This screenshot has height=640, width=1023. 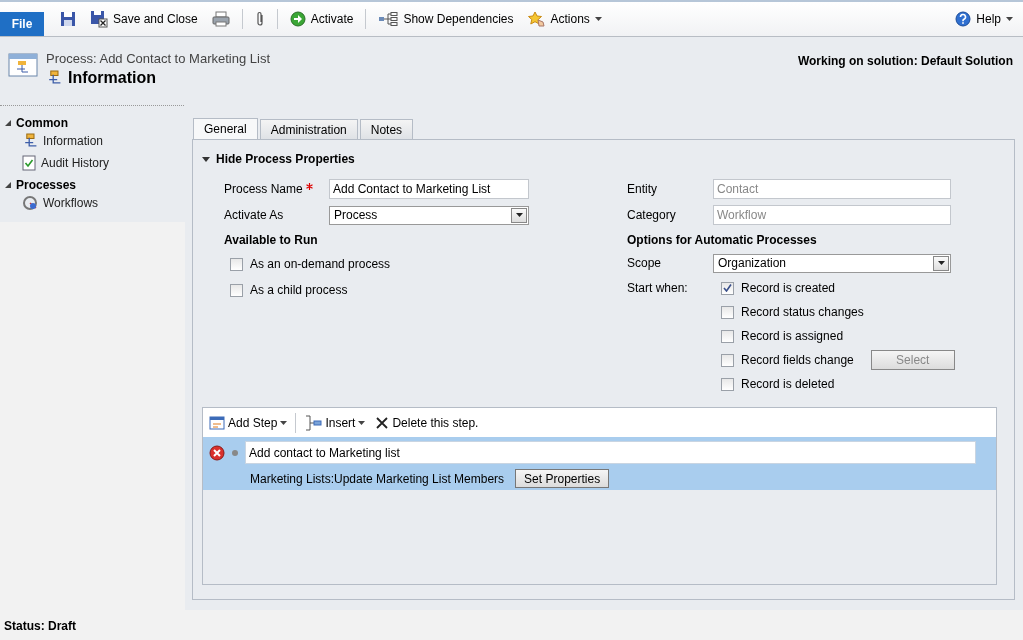 I want to click on field-label: Process Name, so click(x=263, y=189).